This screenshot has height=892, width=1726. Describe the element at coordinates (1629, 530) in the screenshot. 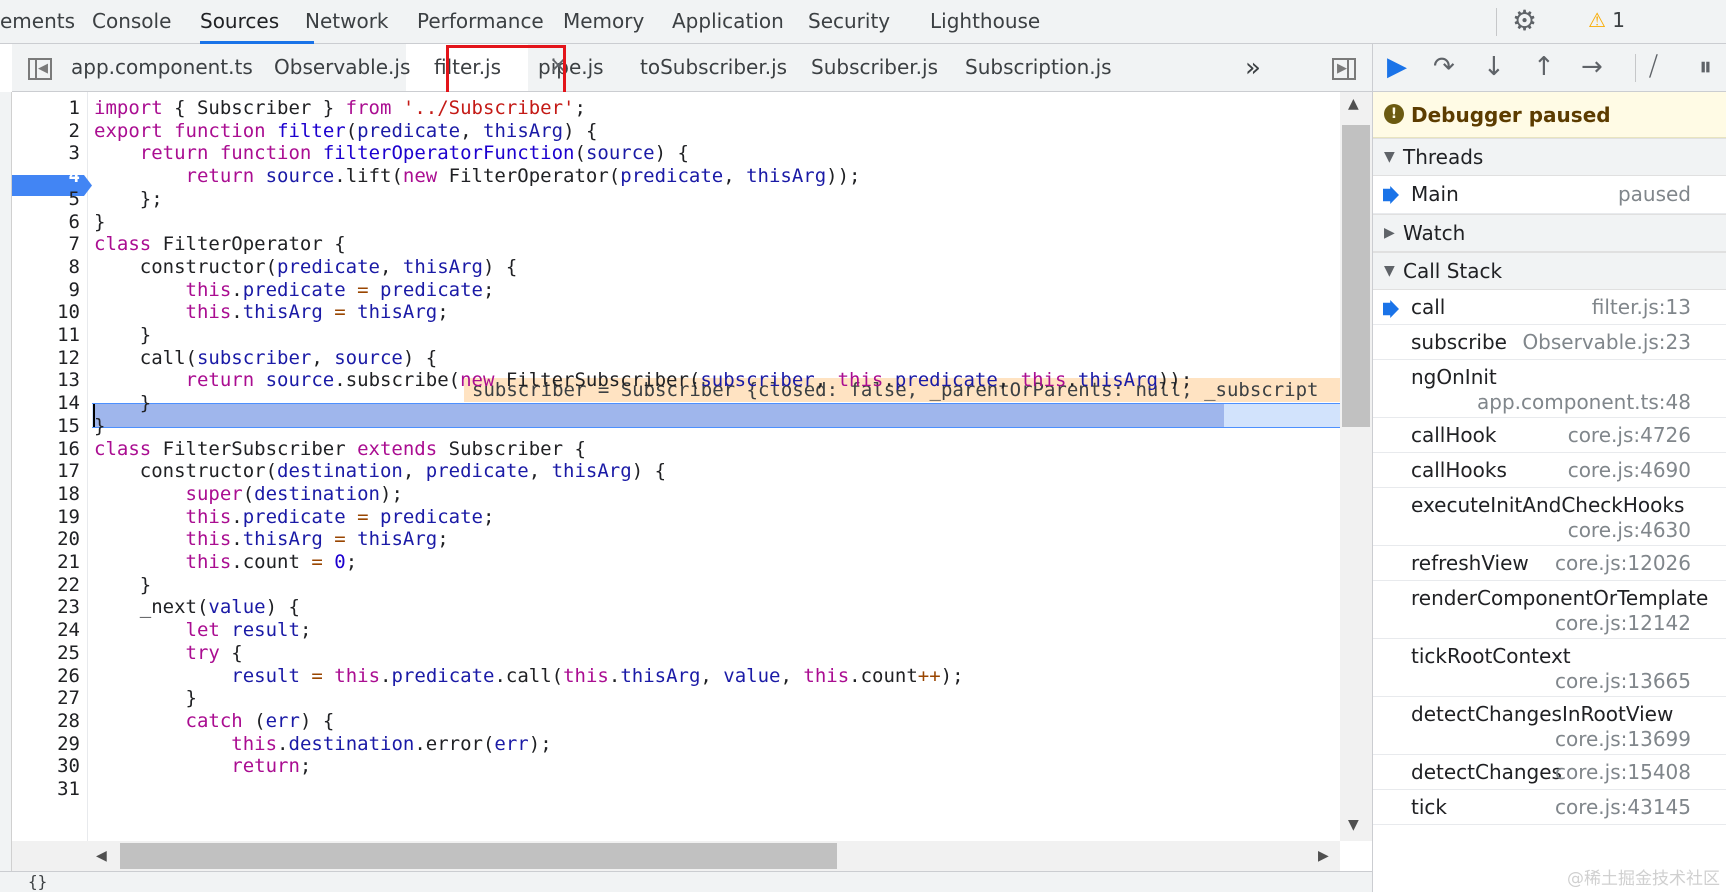

I see `frame-location: core.js:4630` at that location.